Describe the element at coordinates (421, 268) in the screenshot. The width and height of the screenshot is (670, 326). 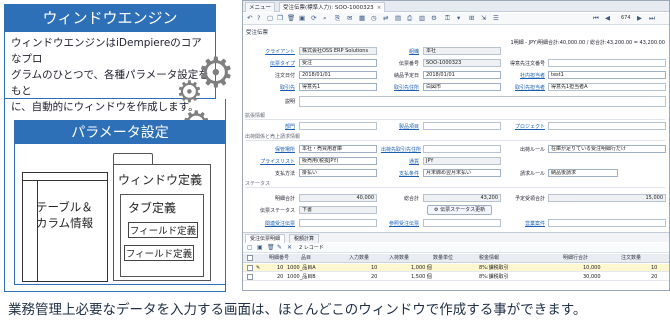
I see `cell-price: 1,000 個` at that location.